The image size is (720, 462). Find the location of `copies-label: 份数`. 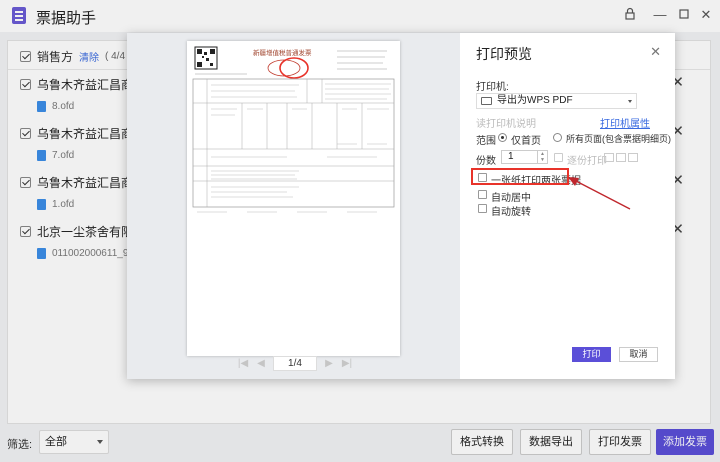

copies-label: 份数 is located at coordinates (486, 161).